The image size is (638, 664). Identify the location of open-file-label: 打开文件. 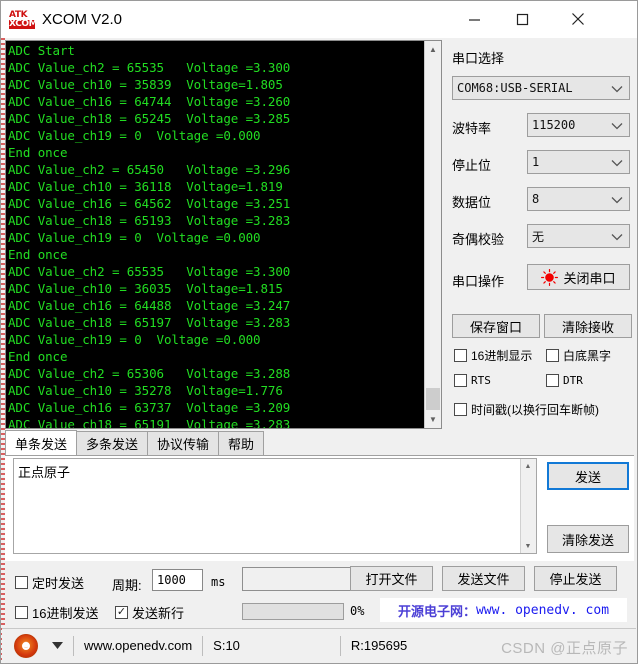
(391, 579).